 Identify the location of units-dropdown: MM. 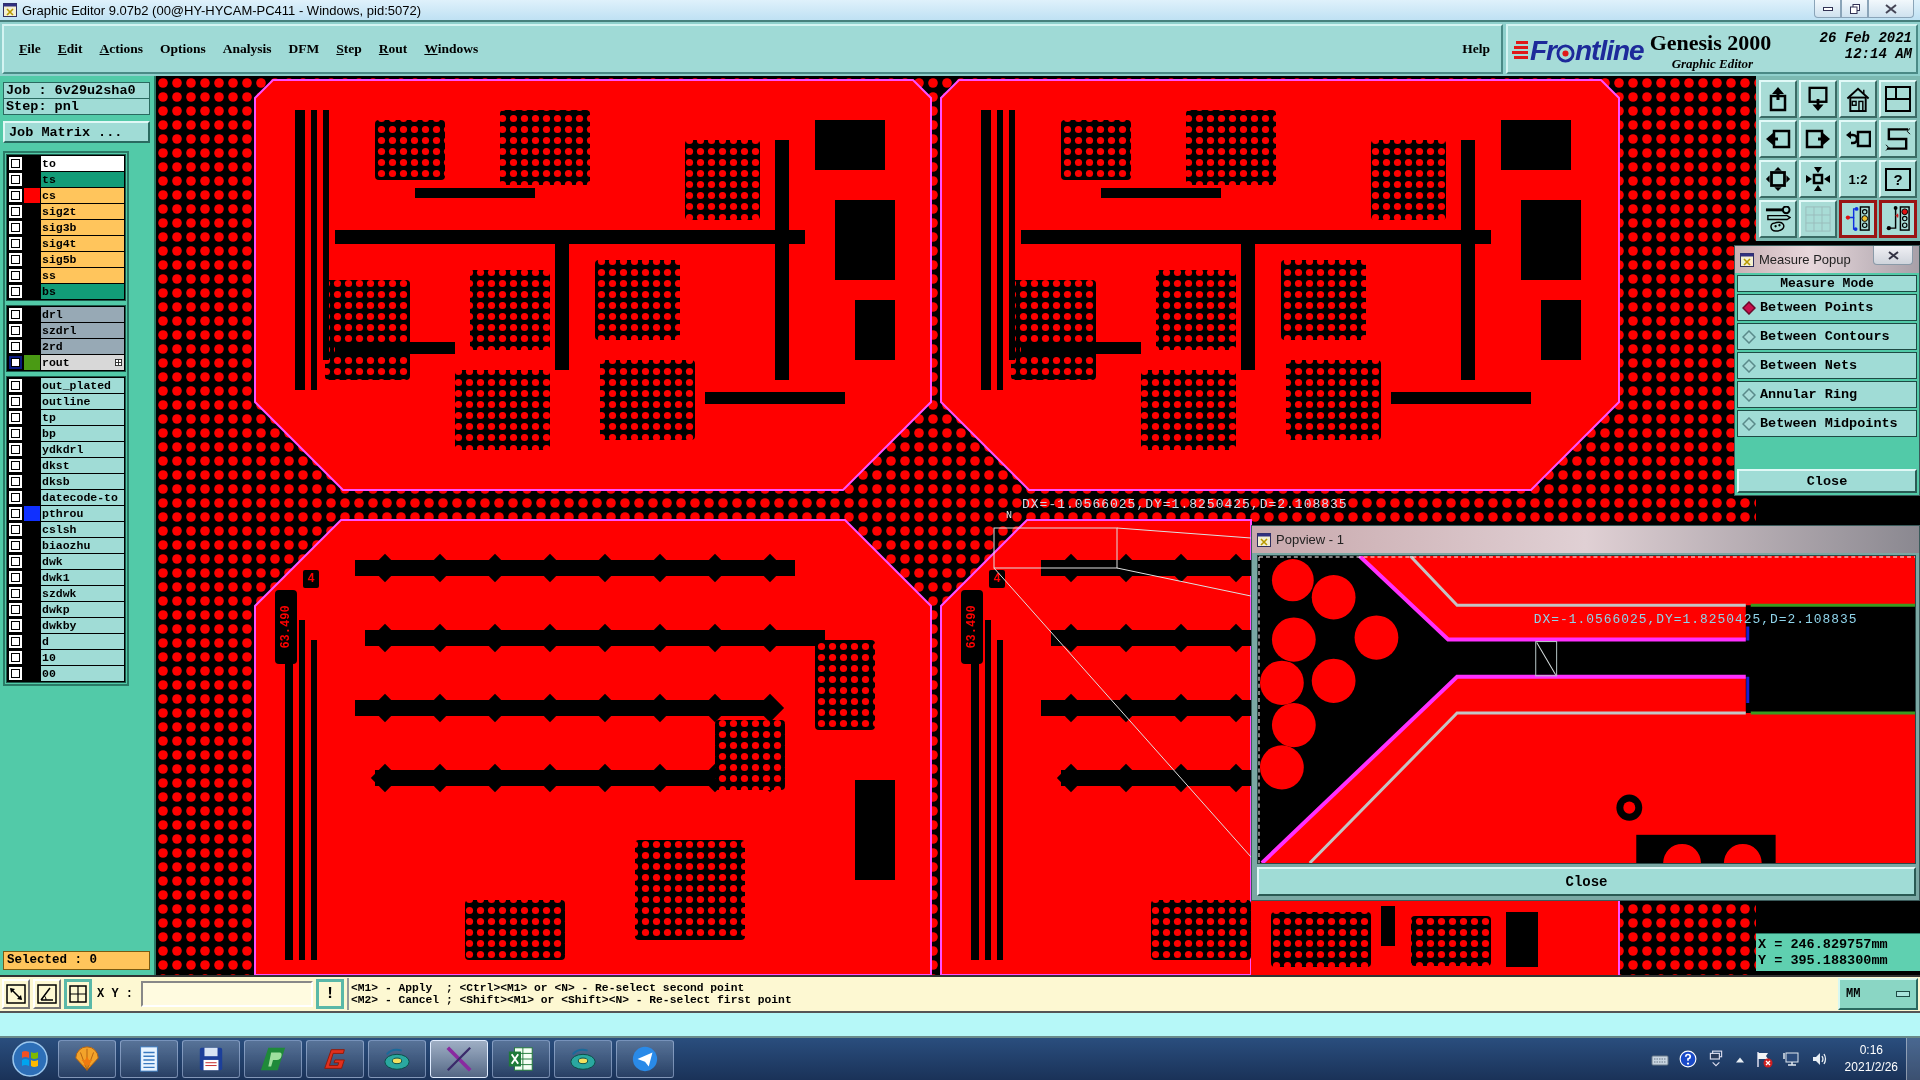
(1878, 994).